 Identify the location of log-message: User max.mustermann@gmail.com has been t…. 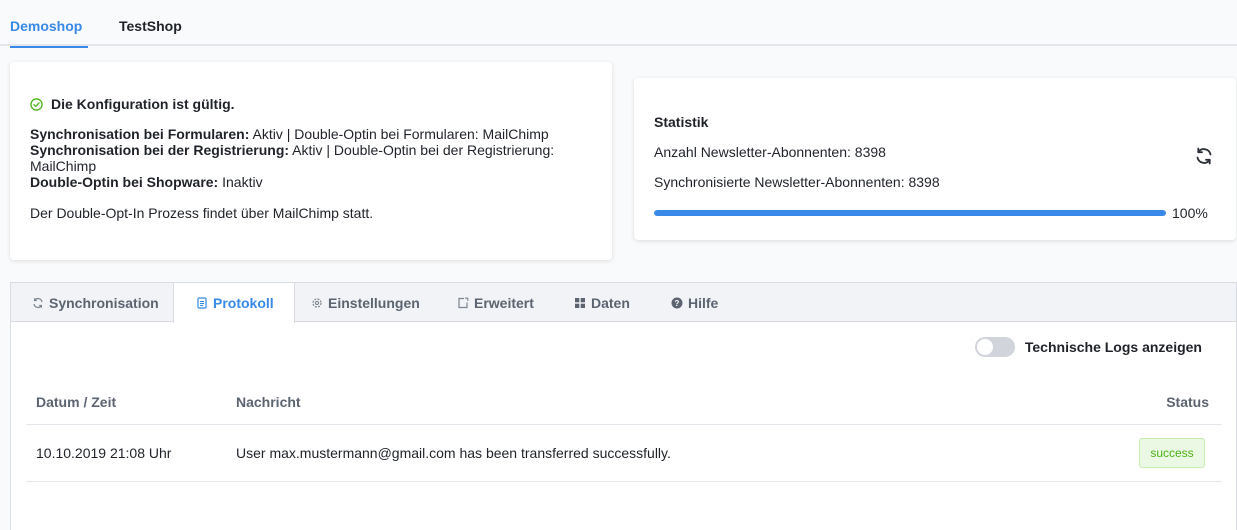
(453, 453).